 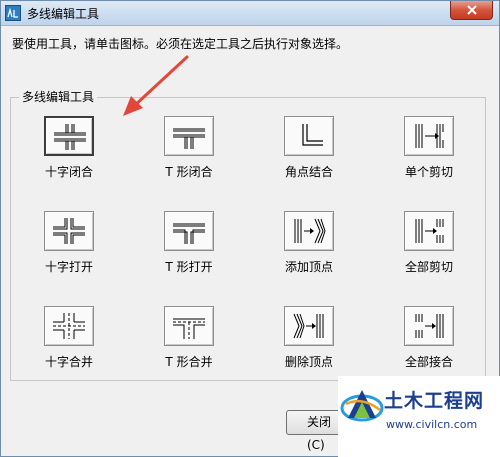 I want to click on close-icon, so click(x=472, y=10).